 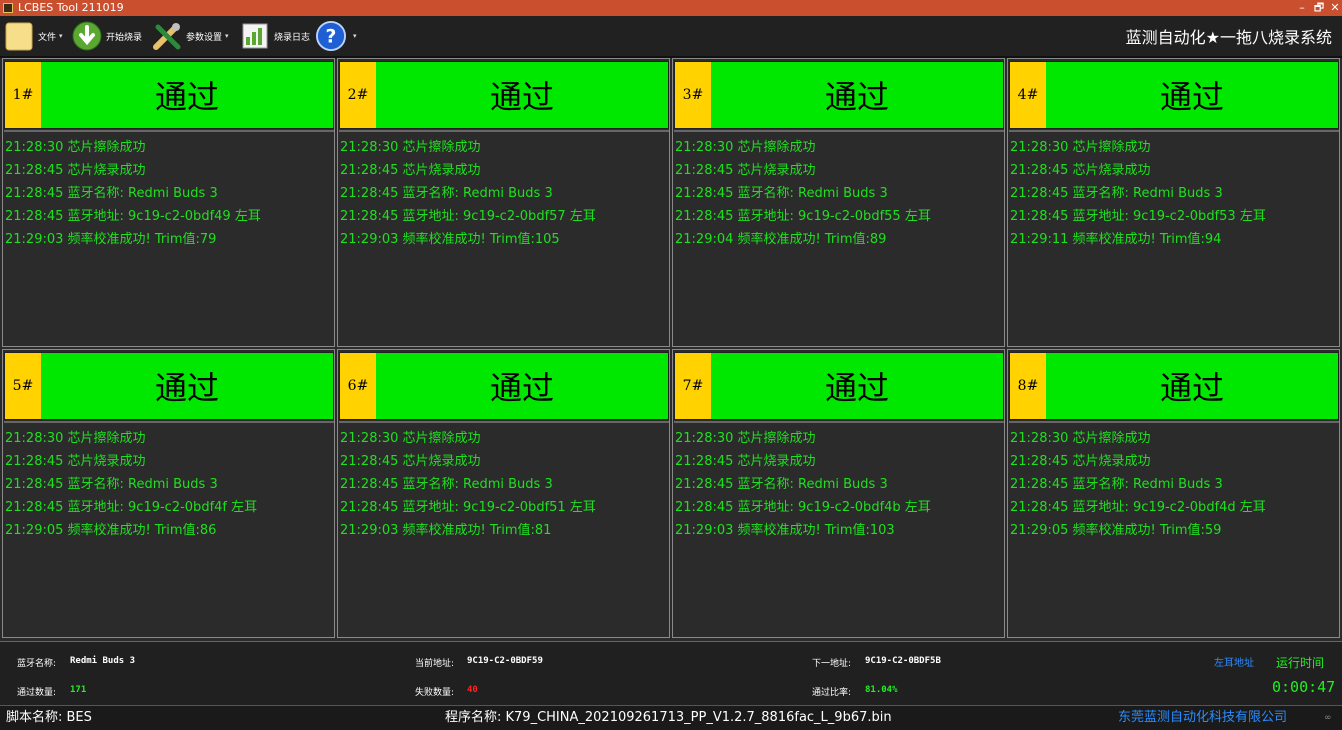 What do you see at coordinates (504, 386) in the screenshot?
I see `slot-header: 6# 通过` at bounding box center [504, 386].